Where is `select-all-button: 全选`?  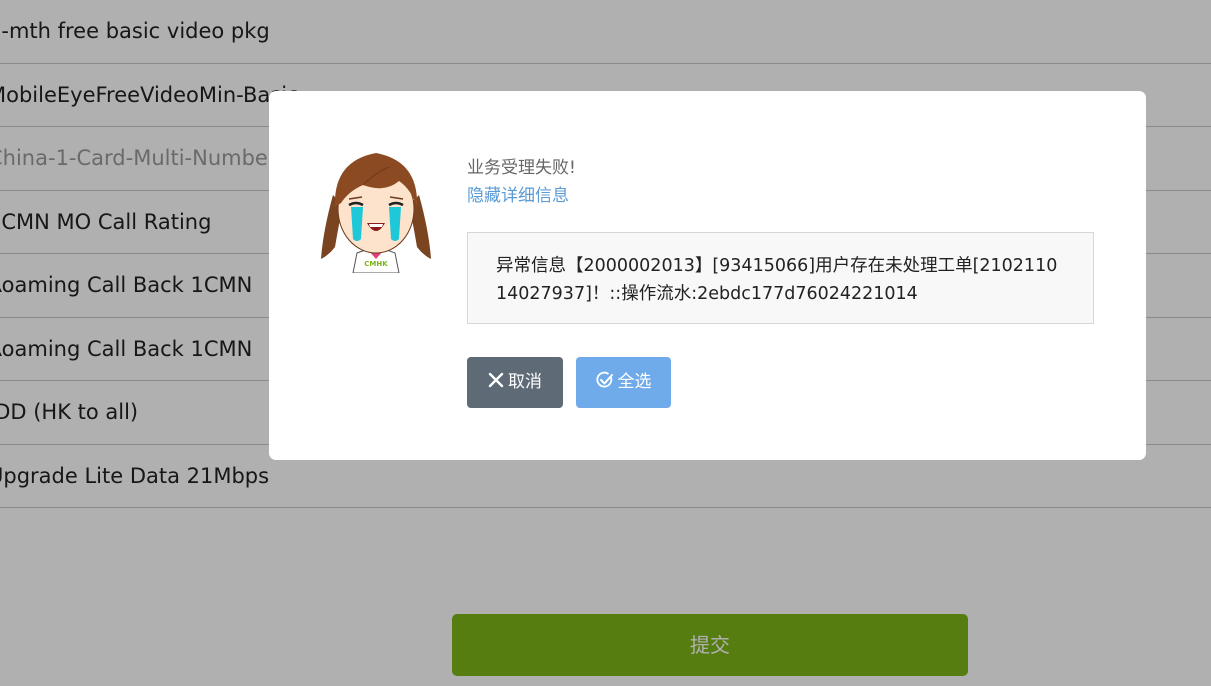 select-all-button: 全选 is located at coordinates (623, 382).